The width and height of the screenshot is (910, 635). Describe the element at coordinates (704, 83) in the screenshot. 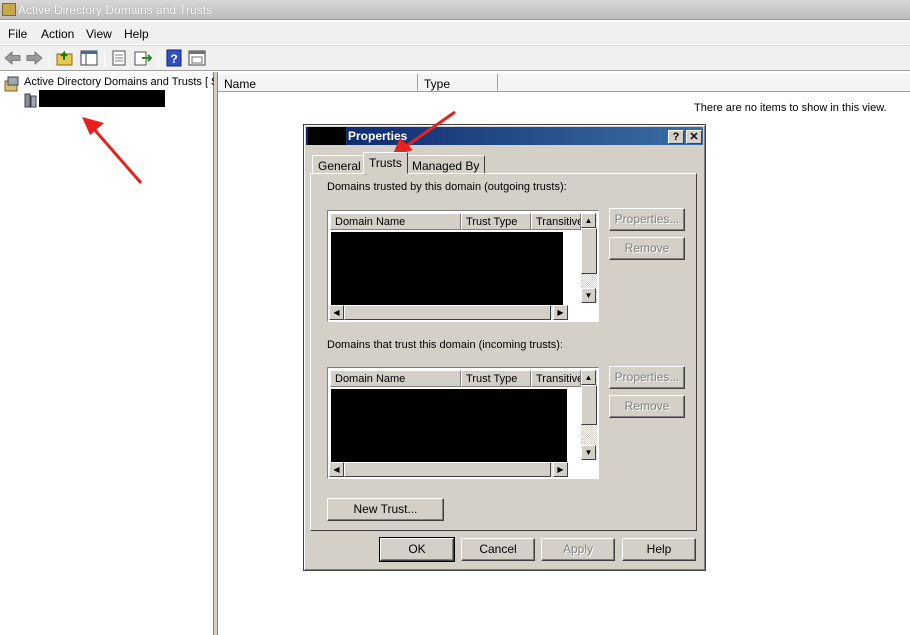

I see `column-header-filler` at that location.